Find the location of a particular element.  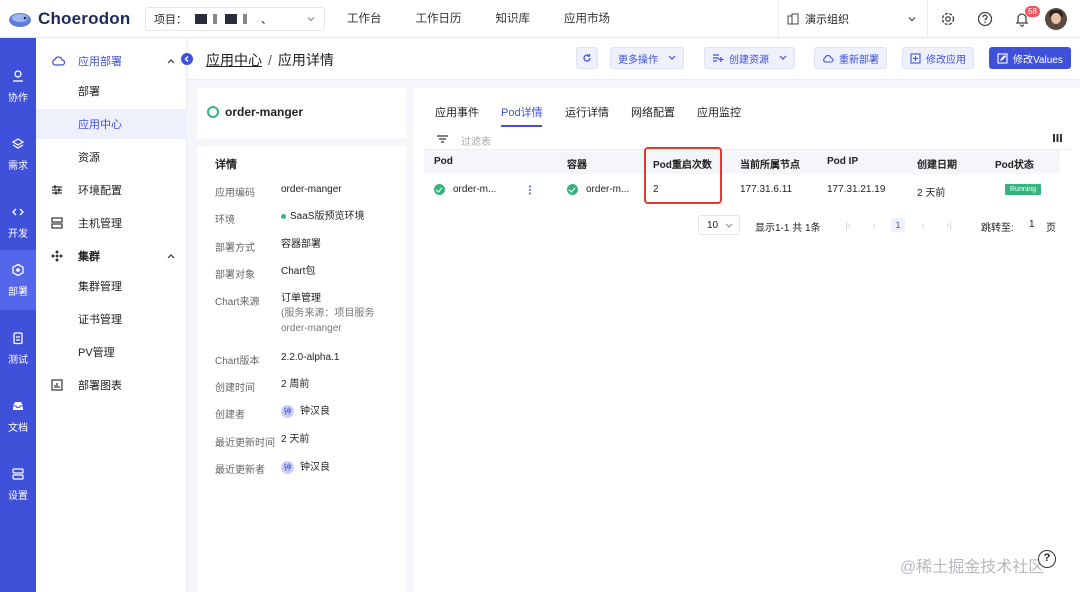

create-resource-button: 创建资源 is located at coordinates (749, 58).